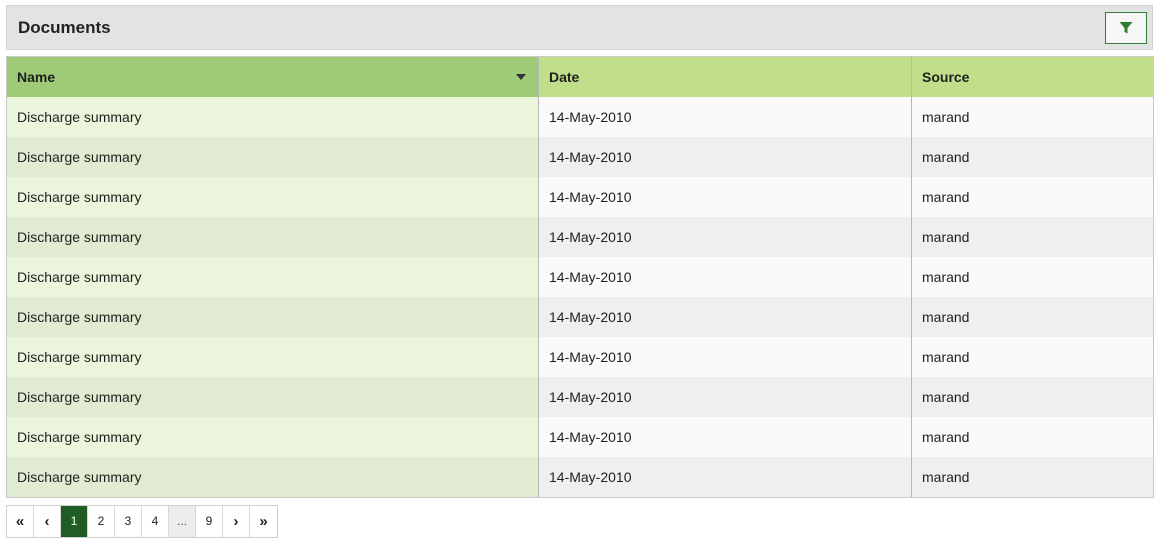  Describe the element at coordinates (101, 521) in the screenshot. I see `page-button-2: 2` at that location.